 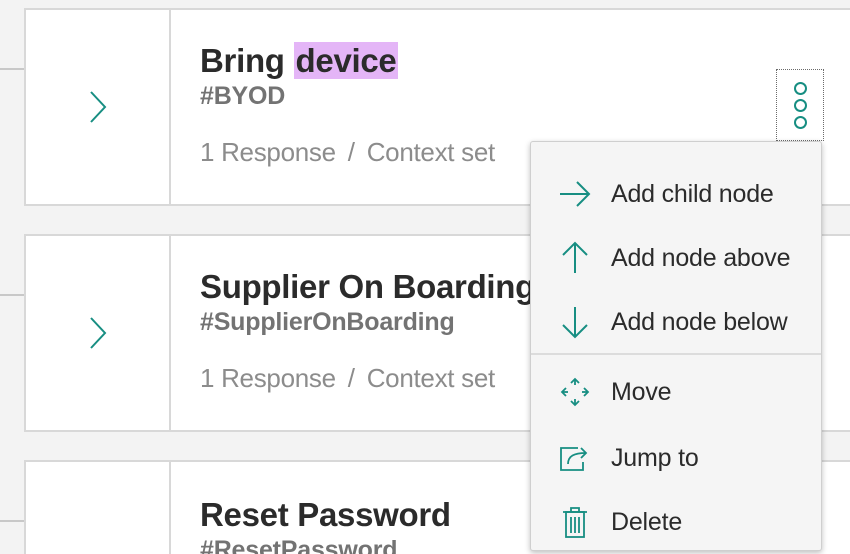 What do you see at coordinates (699, 321) in the screenshot?
I see `menu-item-label: Add node below` at bounding box center [699, 321].